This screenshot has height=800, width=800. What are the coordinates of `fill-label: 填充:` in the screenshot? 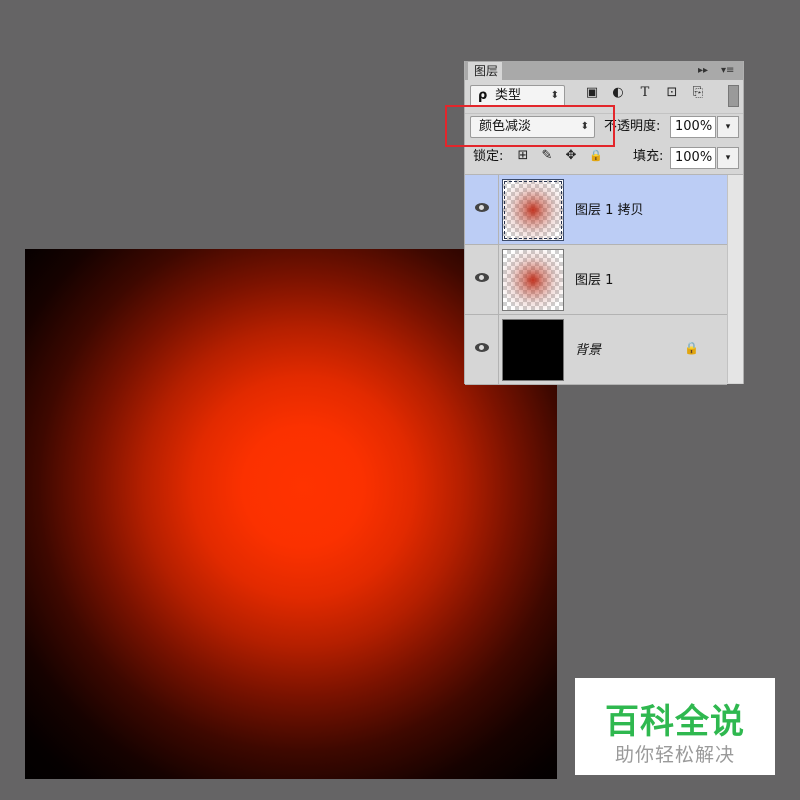 It's located at (648, 156).